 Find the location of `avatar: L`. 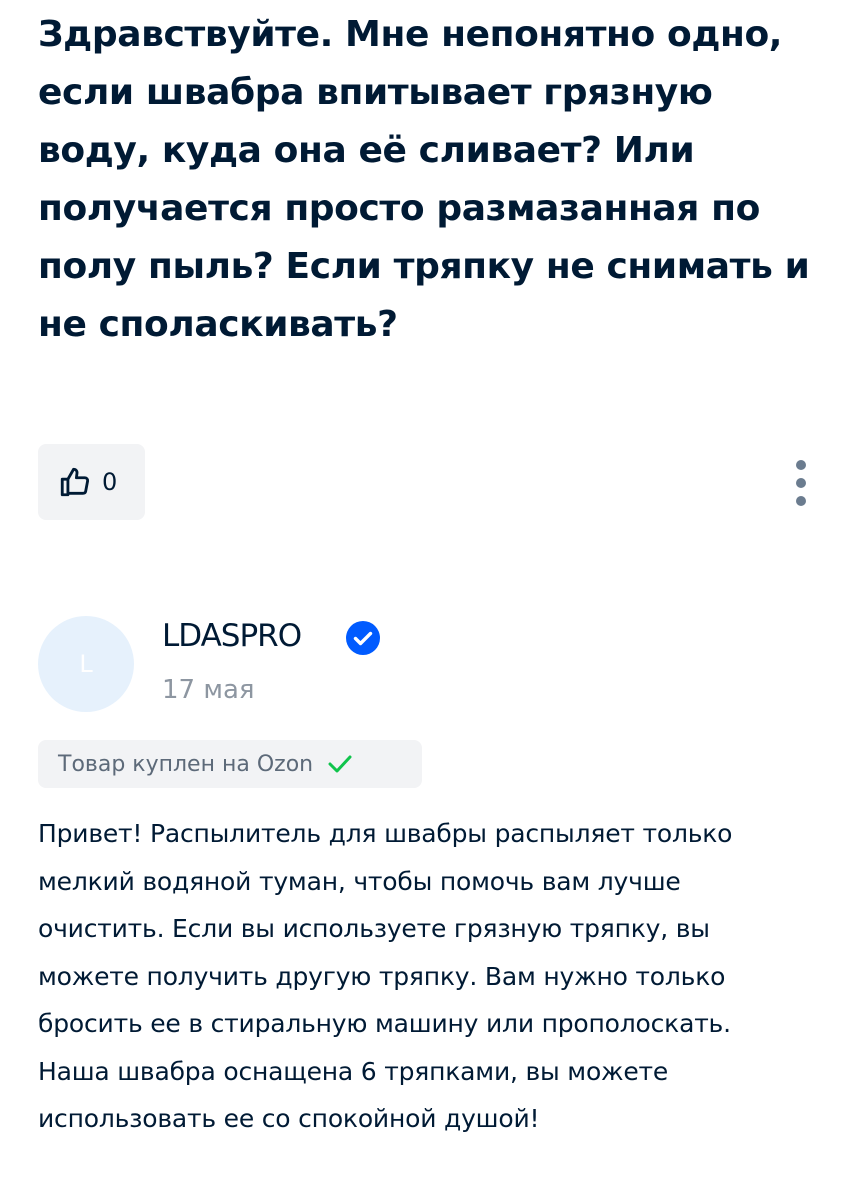

avatar: L is located at coordinates (86, 664).